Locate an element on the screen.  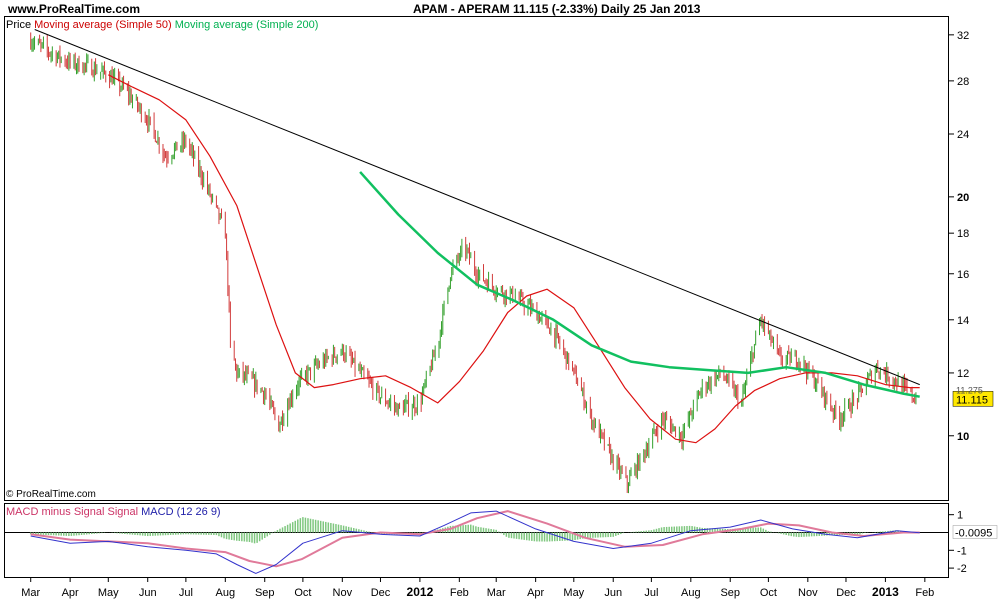
macd-y-tick-label: 1 is located at coordinates (960, 516).